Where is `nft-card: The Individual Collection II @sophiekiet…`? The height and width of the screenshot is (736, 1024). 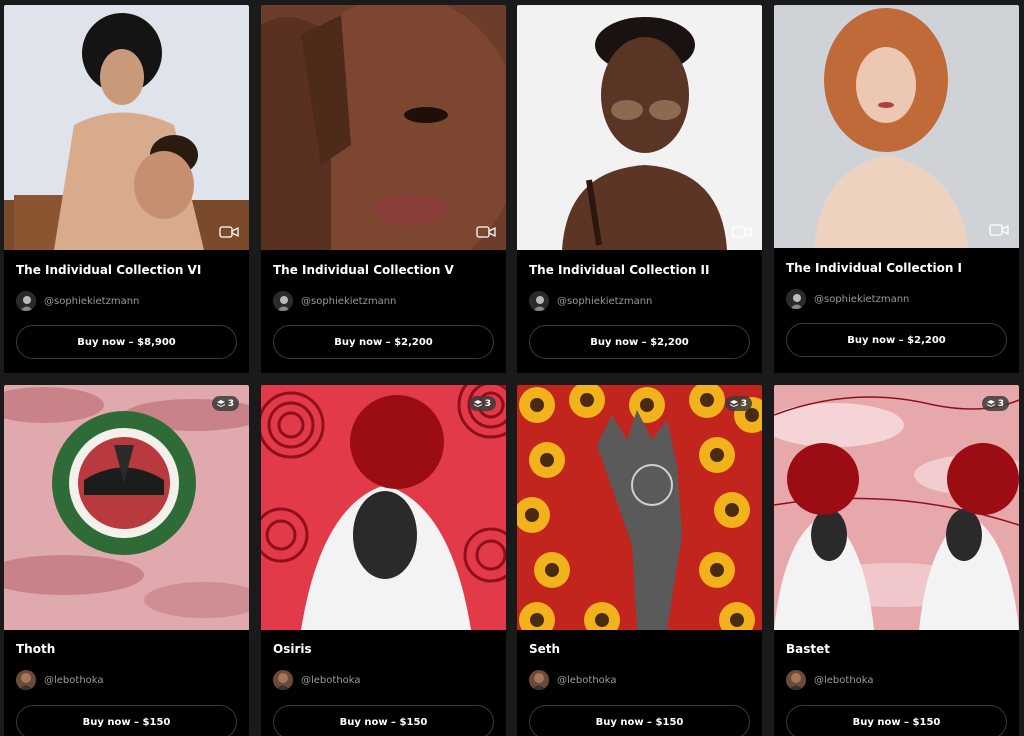 nft-card: The Individual Collection II @sophiekiet… is located at coordinates (639, 189).